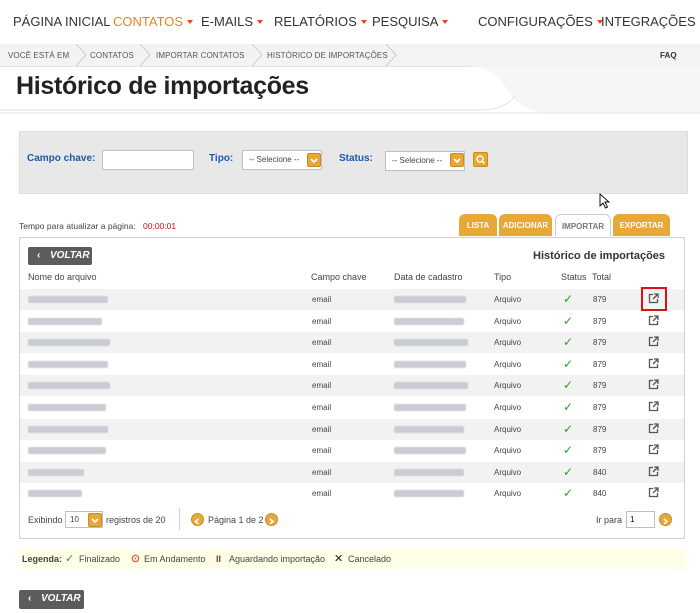 The image size is (700, 613). I want to click on tab-adicionar: ADICIONAR, so click(525, 225).